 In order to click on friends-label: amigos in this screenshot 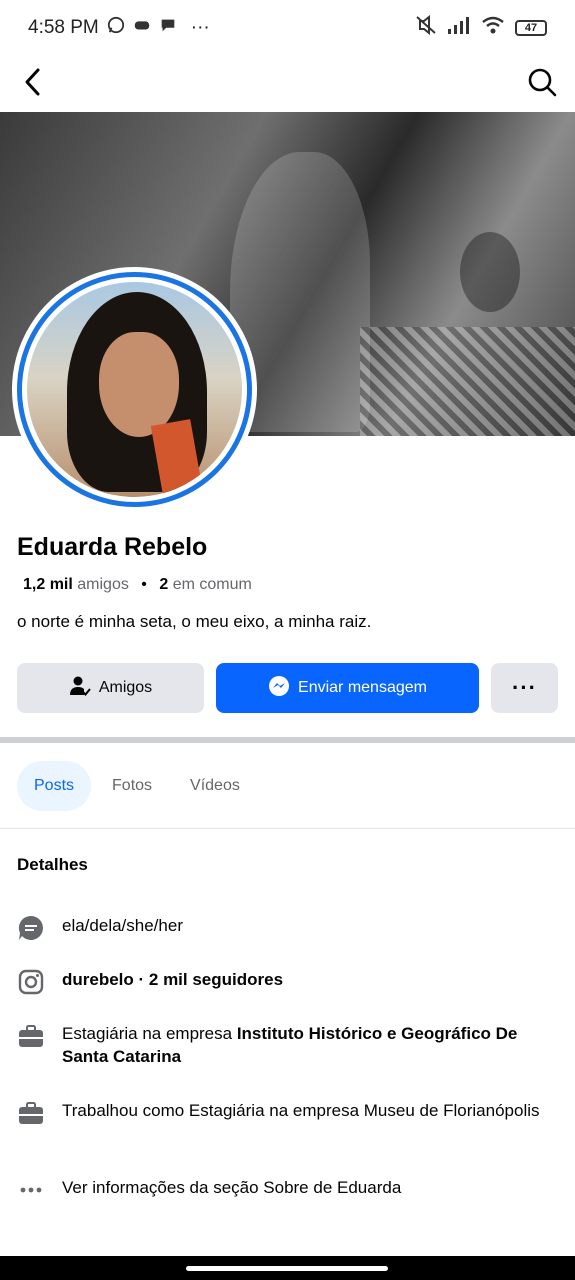, I will do `click(103, 584)`.